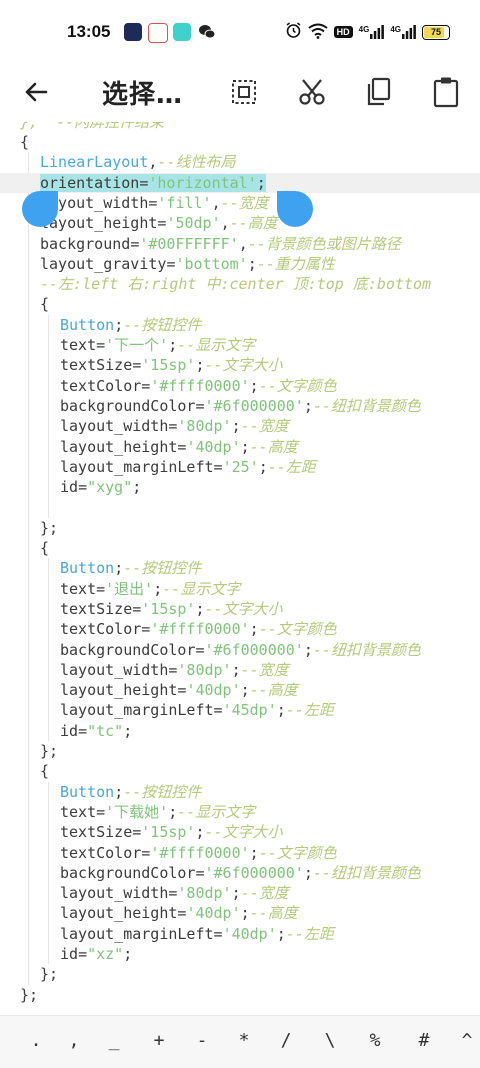 Image resolution: width=480 pixels, height=1068 pixels. Describe the element at coordinates (244, 1040) in the screenshot. I see `symbol-key: *` at that location.